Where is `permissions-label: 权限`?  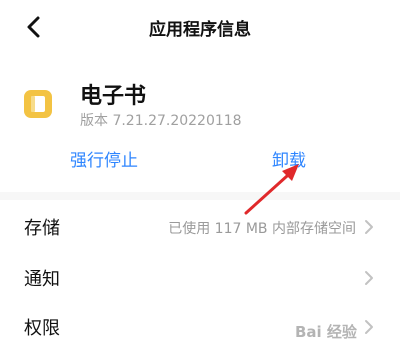 permissions-label: 权限 is located at coordinates (42, 328).